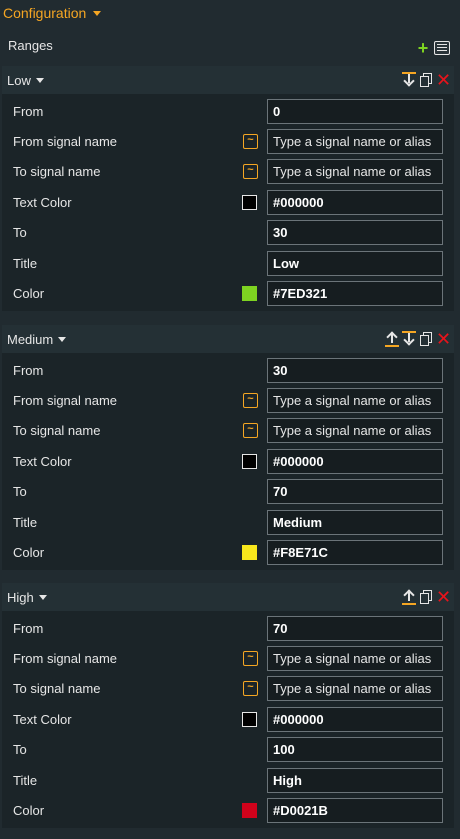 This screenshot has height=839, width=460. What do you see at coordinates (355, 263) in the screenshot?
I see `title-input: Low` at bounding box center [355, 263].